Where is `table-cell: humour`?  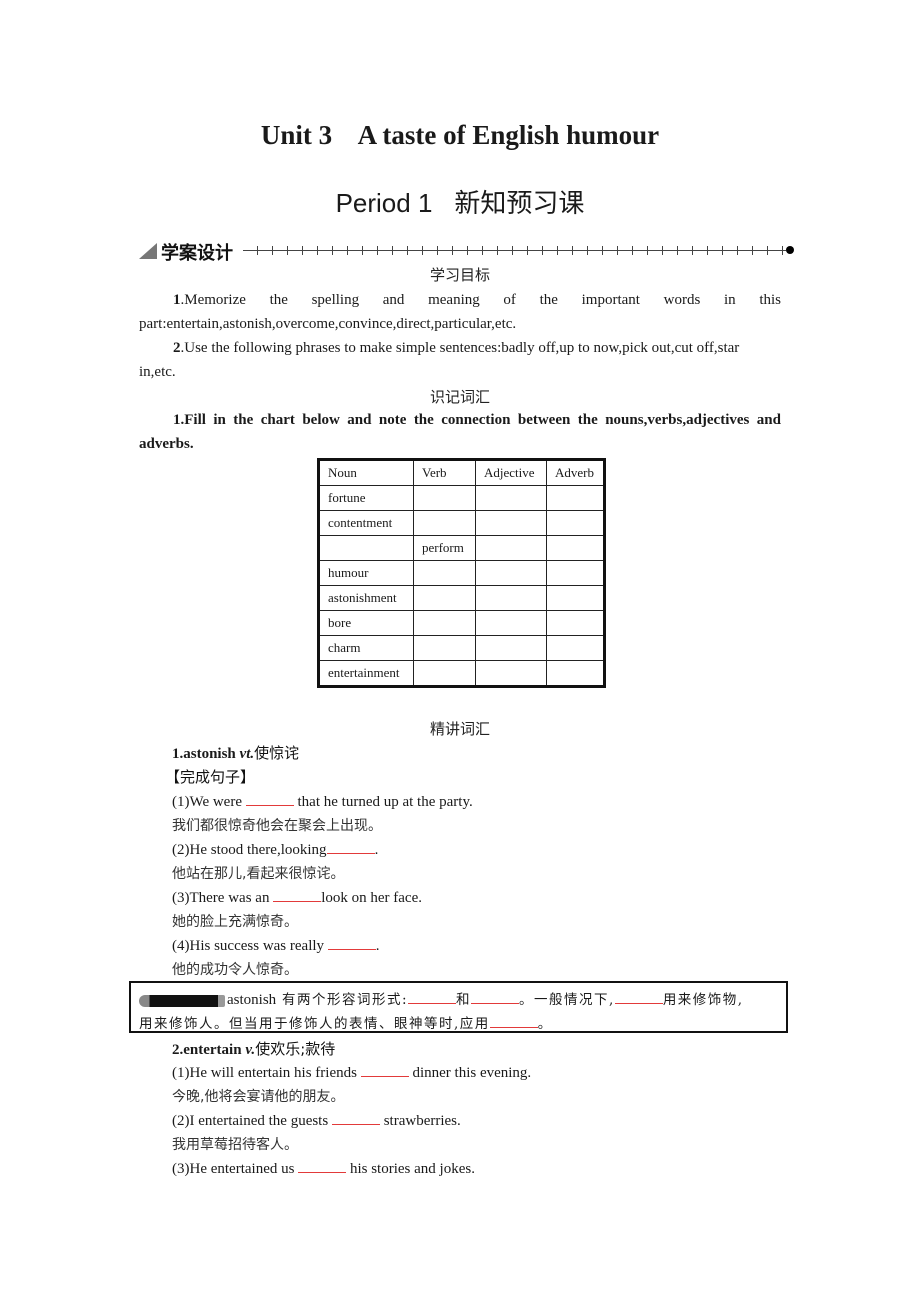 table-cell: humour is located at coordinates (366, 573).